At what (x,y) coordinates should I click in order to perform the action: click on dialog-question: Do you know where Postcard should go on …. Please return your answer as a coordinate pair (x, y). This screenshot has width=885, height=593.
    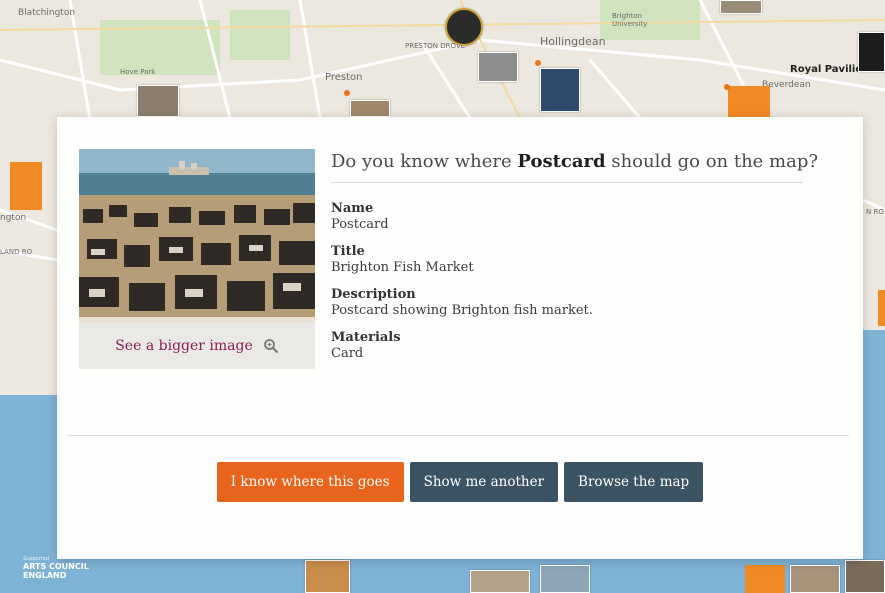
    Looking at the image, I should click on (574, 167).